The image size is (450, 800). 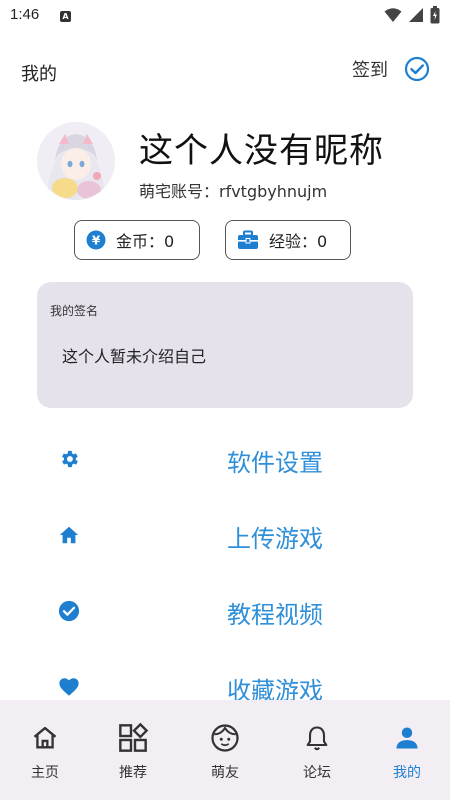 I want to click on person-icon, so click(x=407, y=738).